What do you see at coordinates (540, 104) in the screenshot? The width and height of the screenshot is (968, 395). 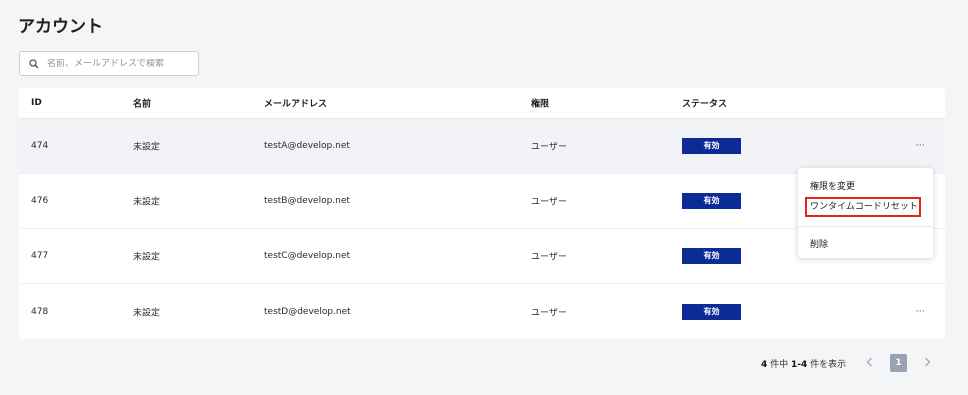 I see `header-role: 権限` at bounding box center [540, 104].